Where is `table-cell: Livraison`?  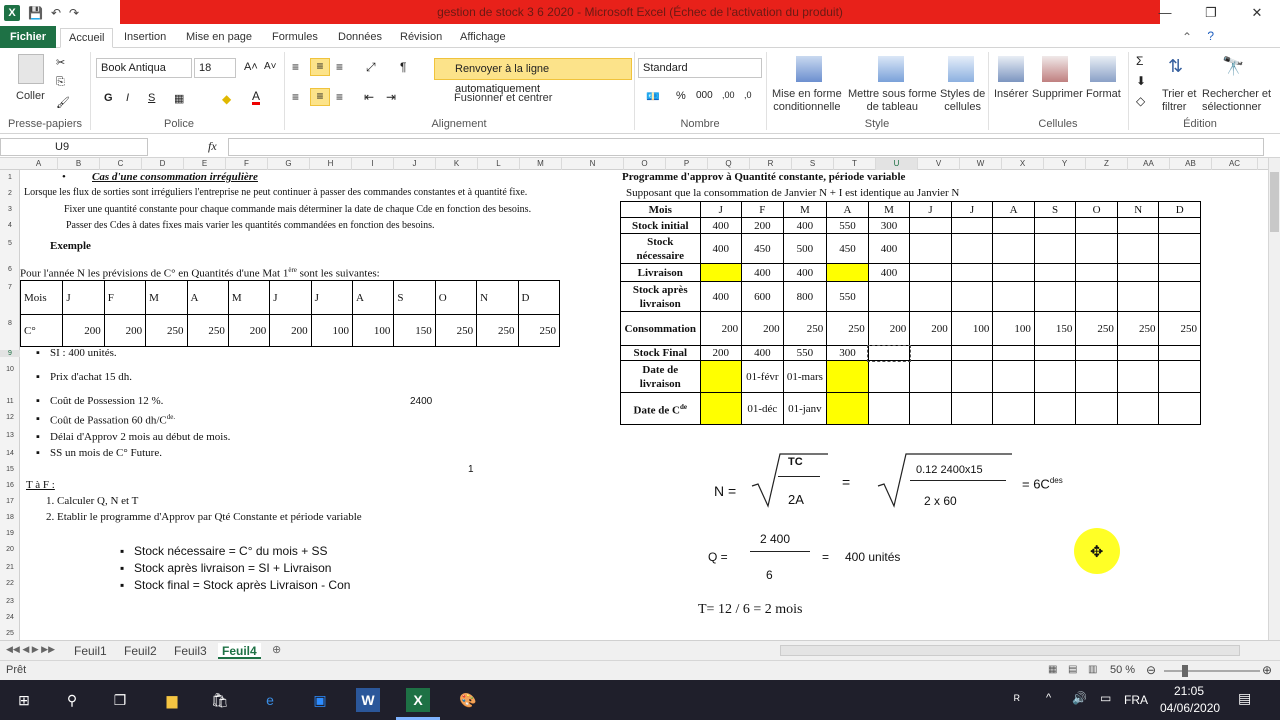
table-cell: Livraison is located at coordinates (660, 272).